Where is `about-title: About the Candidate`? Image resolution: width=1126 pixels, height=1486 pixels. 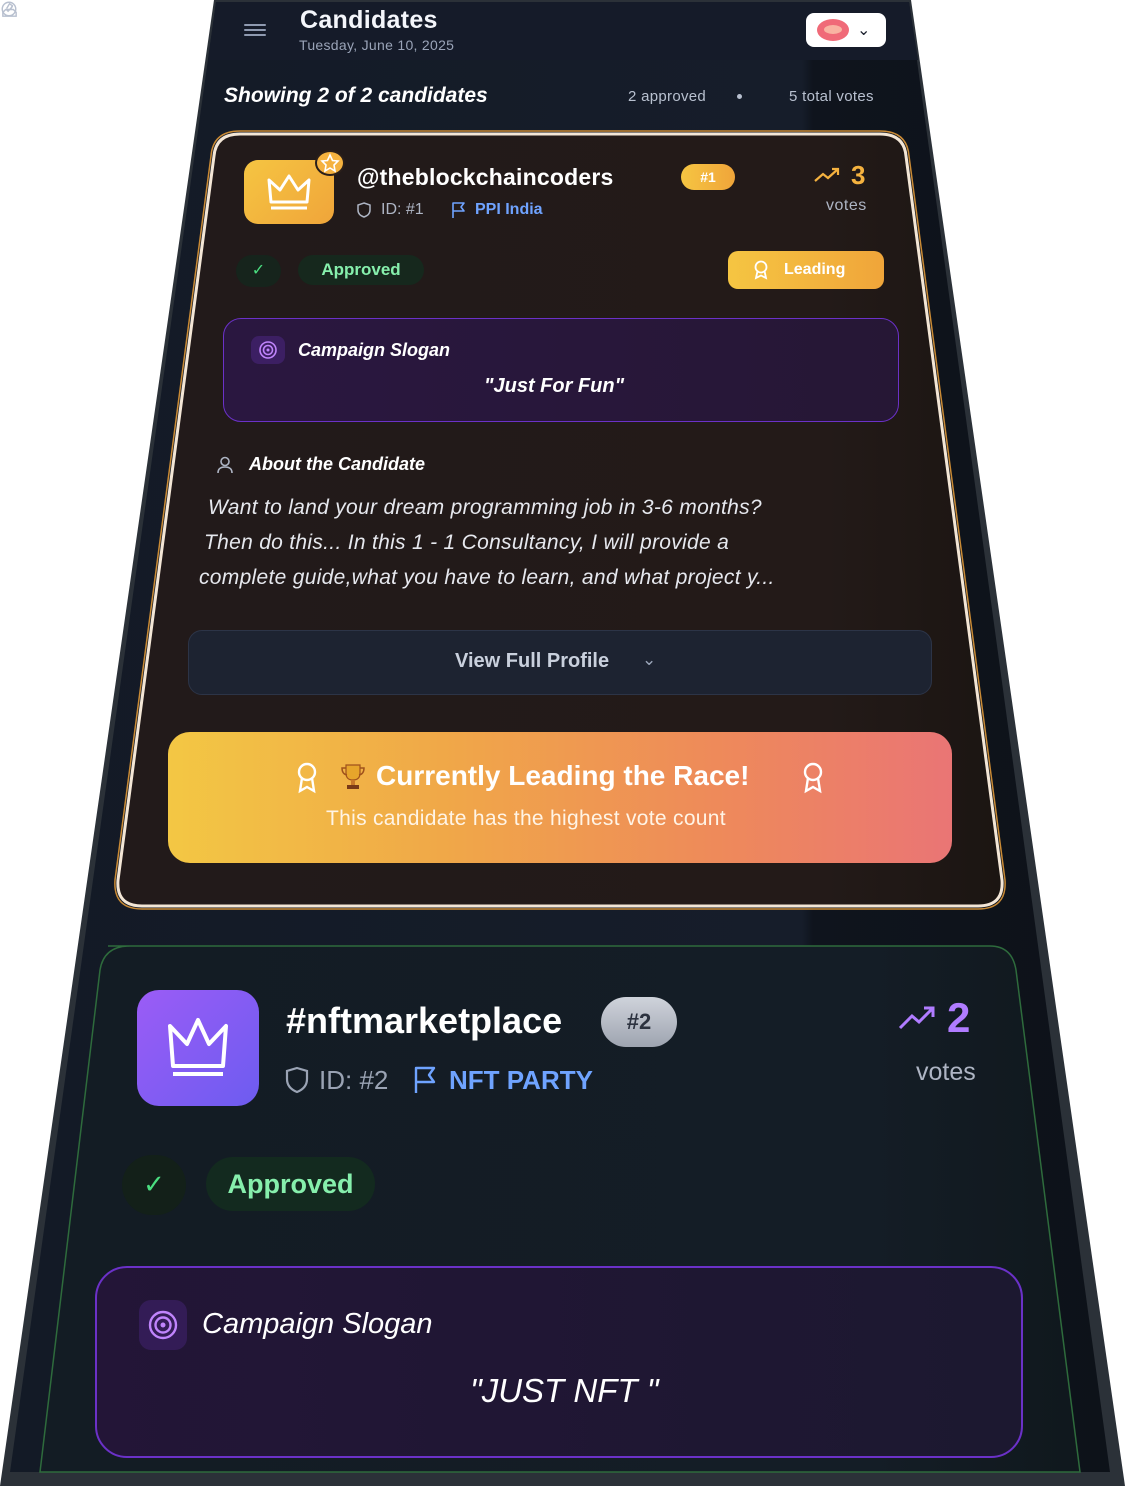
about-title: About the Candidate is located at coordinates (337, 464).